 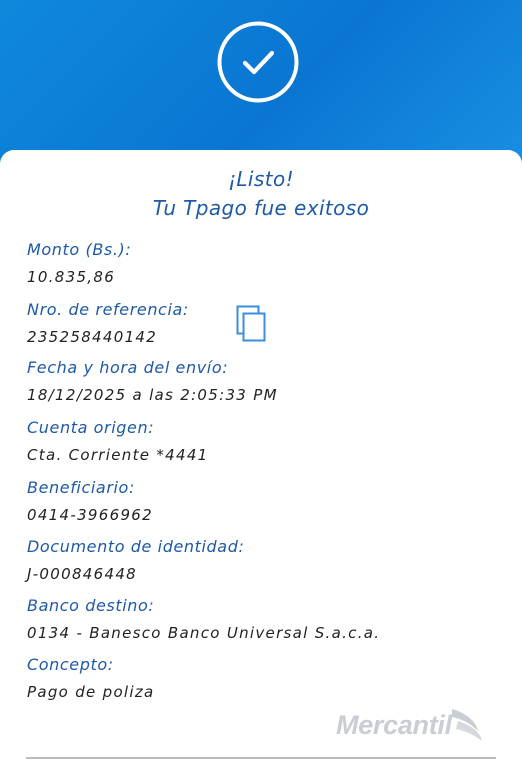 What do you see at coordinates (90, 515) in the screenshot?
I see `beneficiary-value: 0414-3966962` at bounding box center [90, 515].